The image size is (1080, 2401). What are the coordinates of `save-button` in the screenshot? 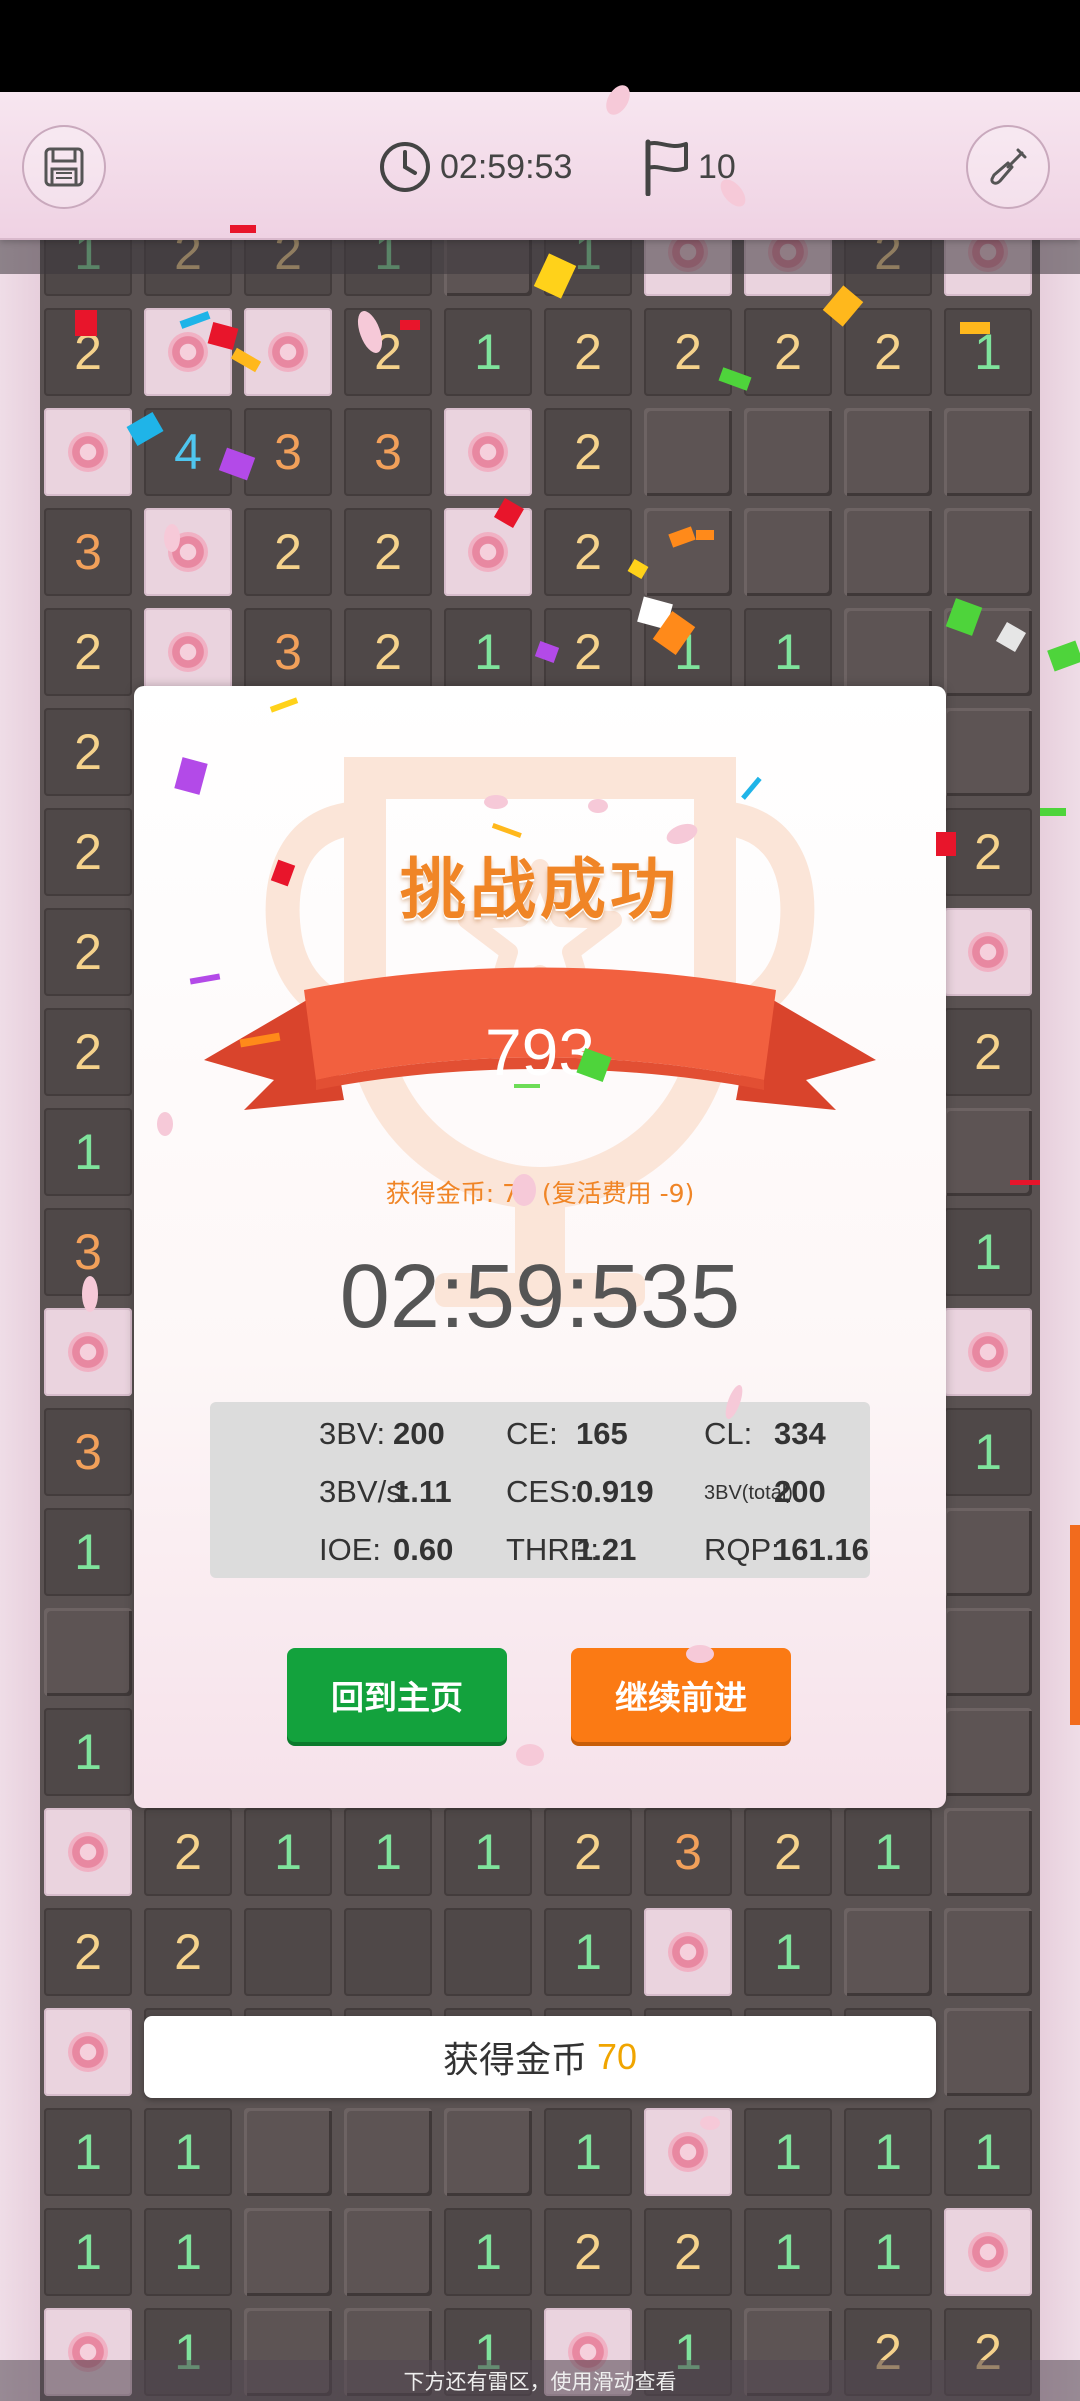 It's located at (64, 167).